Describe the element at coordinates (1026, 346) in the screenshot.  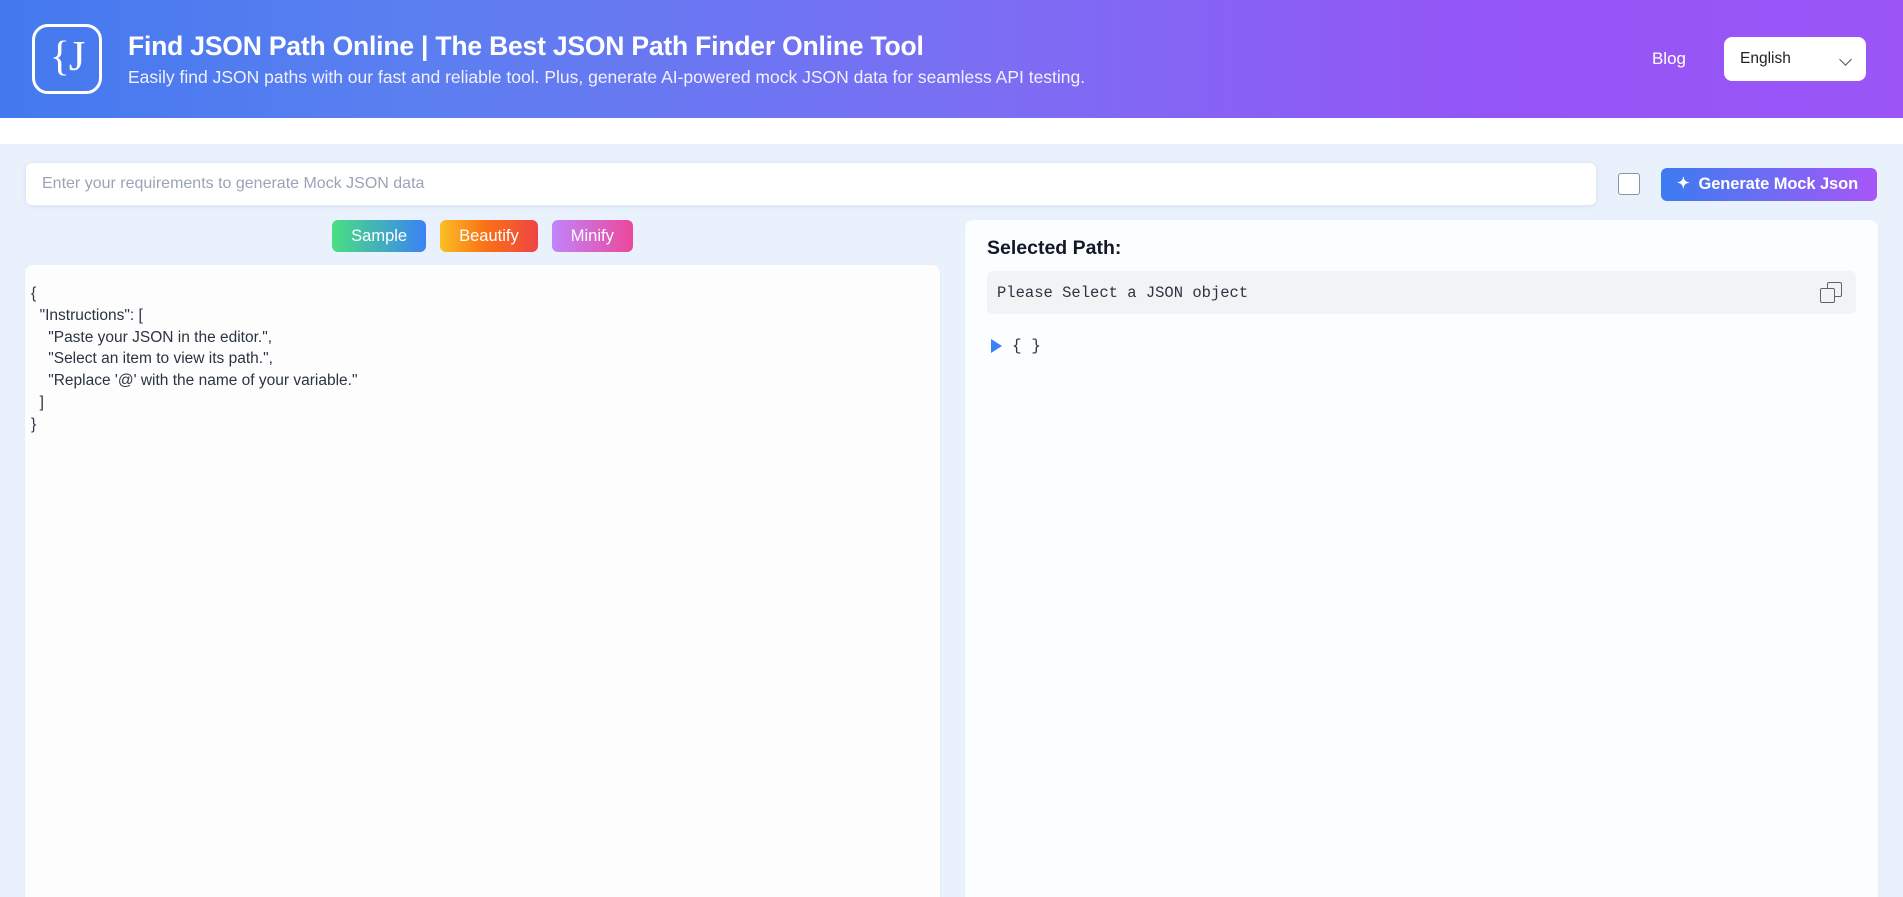
I see `json-tree-root-node: { }` at that location.